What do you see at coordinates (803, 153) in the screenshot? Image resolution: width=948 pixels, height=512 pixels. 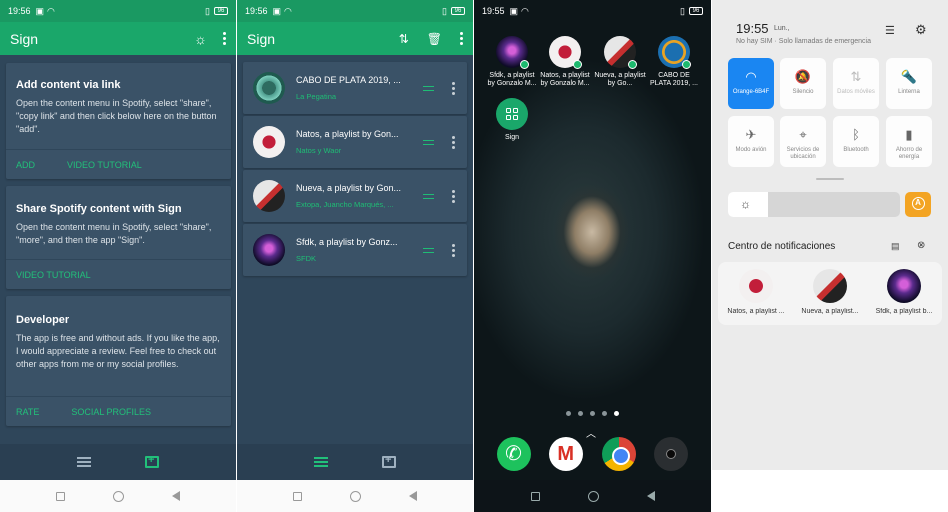 I see `tile-label: Servicios de ubicación` at bounding box center [803, 153].